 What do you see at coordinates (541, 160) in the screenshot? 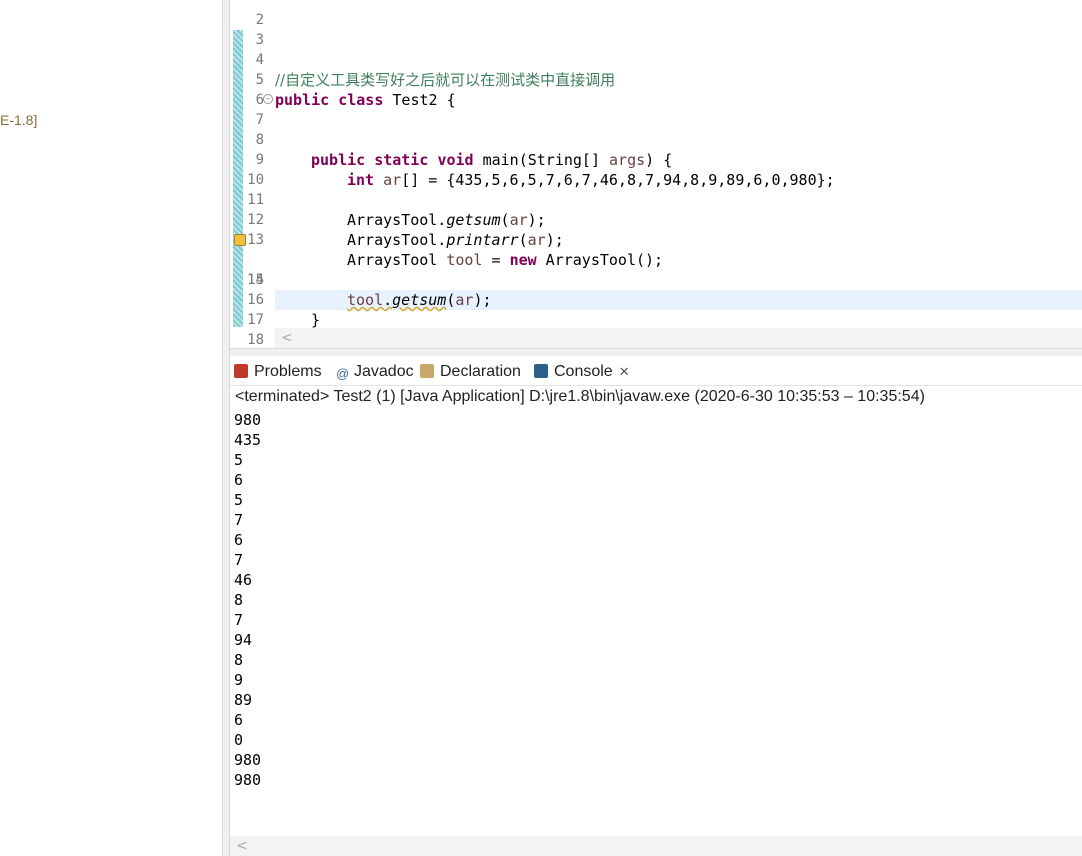
I see `code-text: main(String[]` at bounding box center [541, 160].